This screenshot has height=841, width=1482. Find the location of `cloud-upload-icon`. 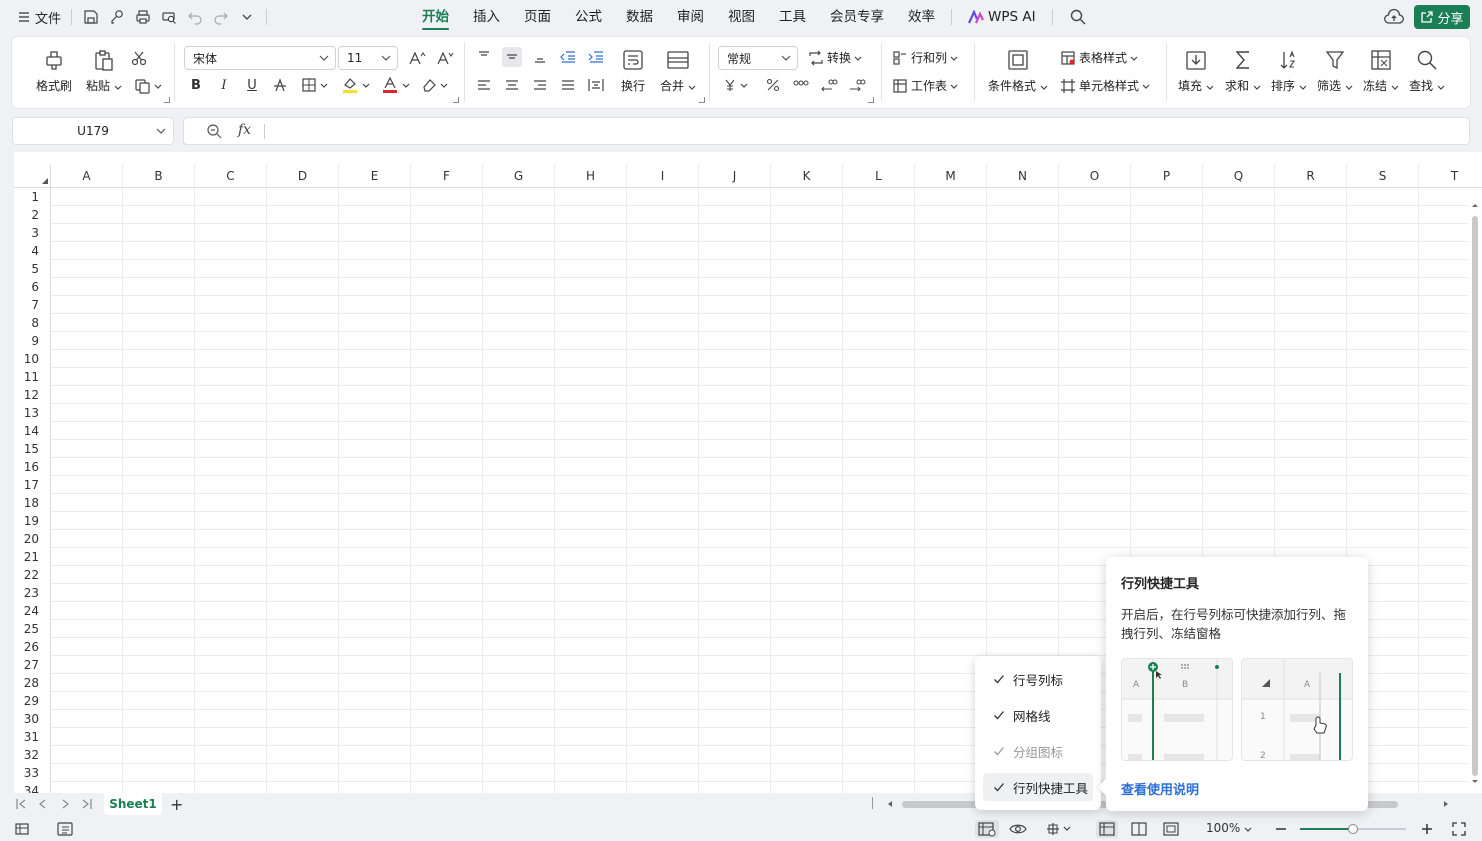

cloud-upload-icon is located at coordinates (1394, 17).